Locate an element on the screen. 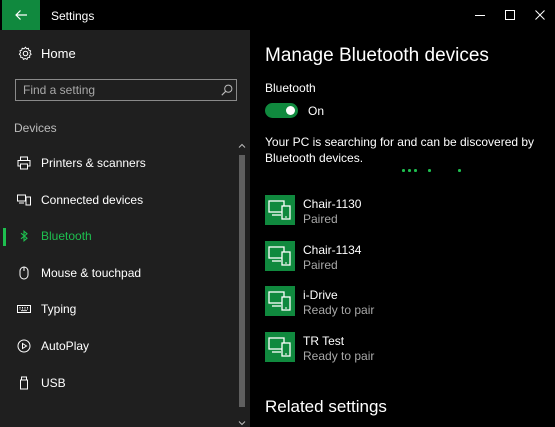 Image resolution: width=555 pixels, height=427 pixels. related-settings-heading: Related settings is located at coordinates (326, 406).